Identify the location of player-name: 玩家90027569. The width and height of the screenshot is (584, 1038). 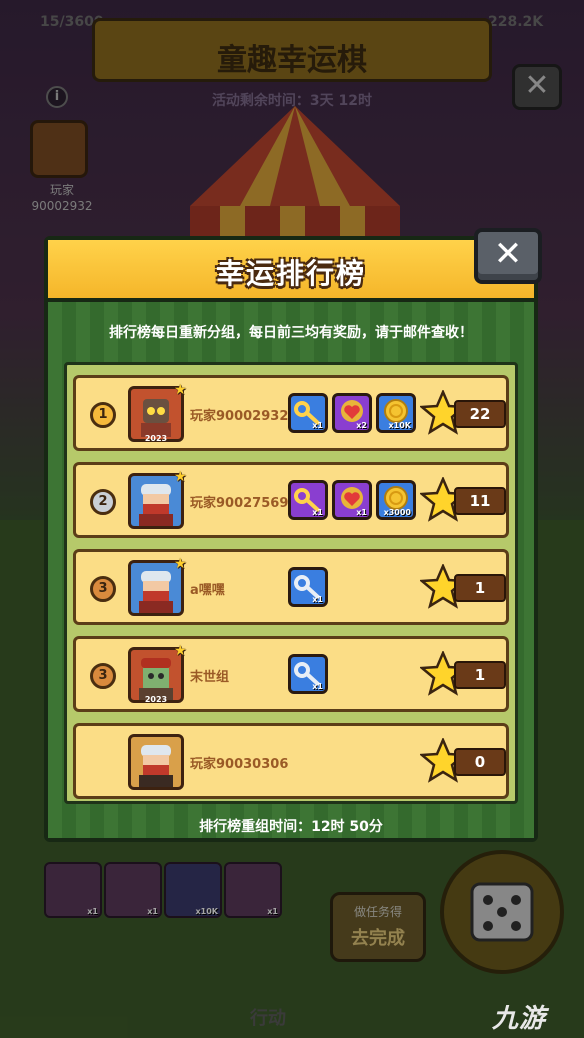
(239, 503).